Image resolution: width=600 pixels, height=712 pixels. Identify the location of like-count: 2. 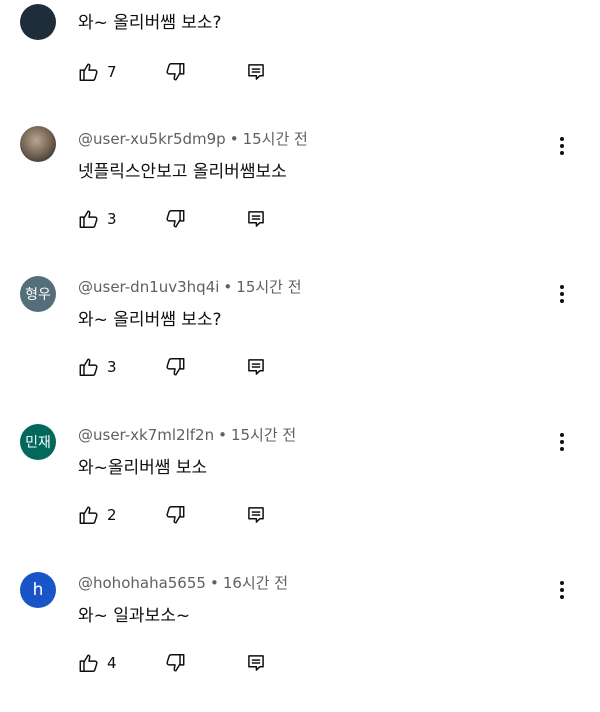
(112, 515).